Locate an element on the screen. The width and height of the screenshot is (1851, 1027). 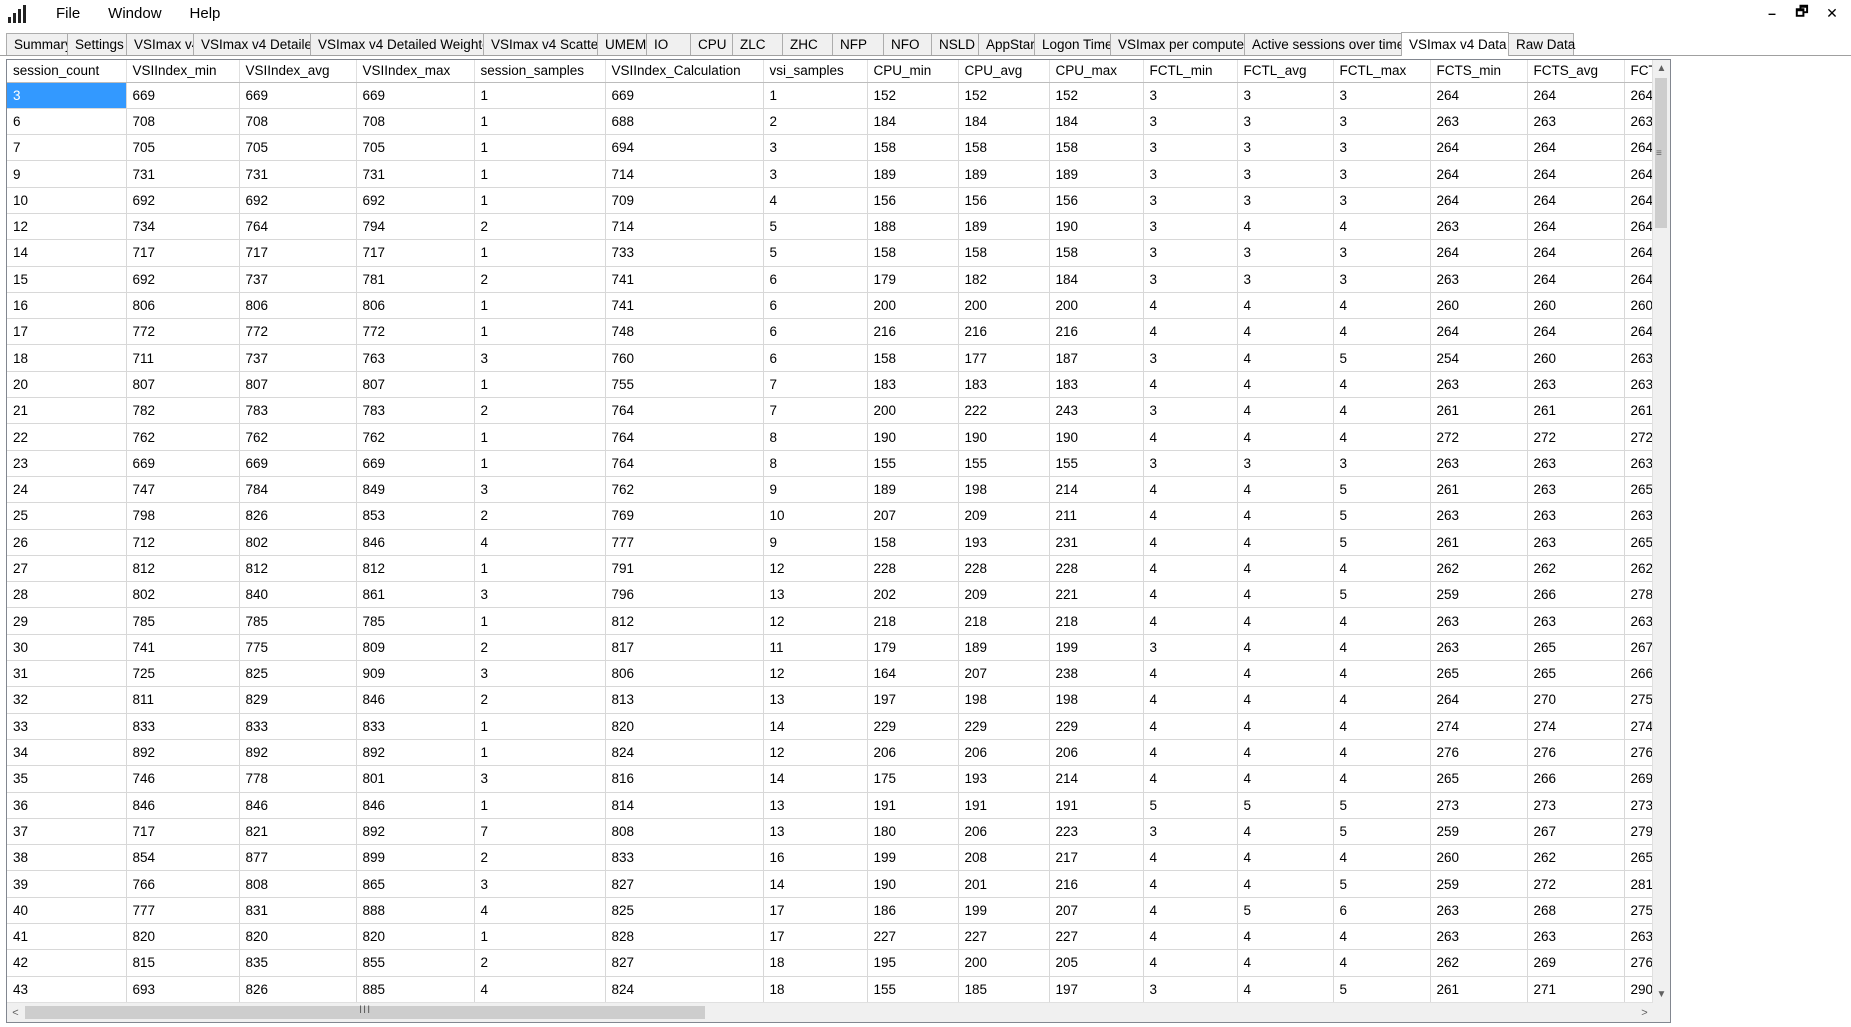
table-cell: 18 is located at coordinates (67, 358).